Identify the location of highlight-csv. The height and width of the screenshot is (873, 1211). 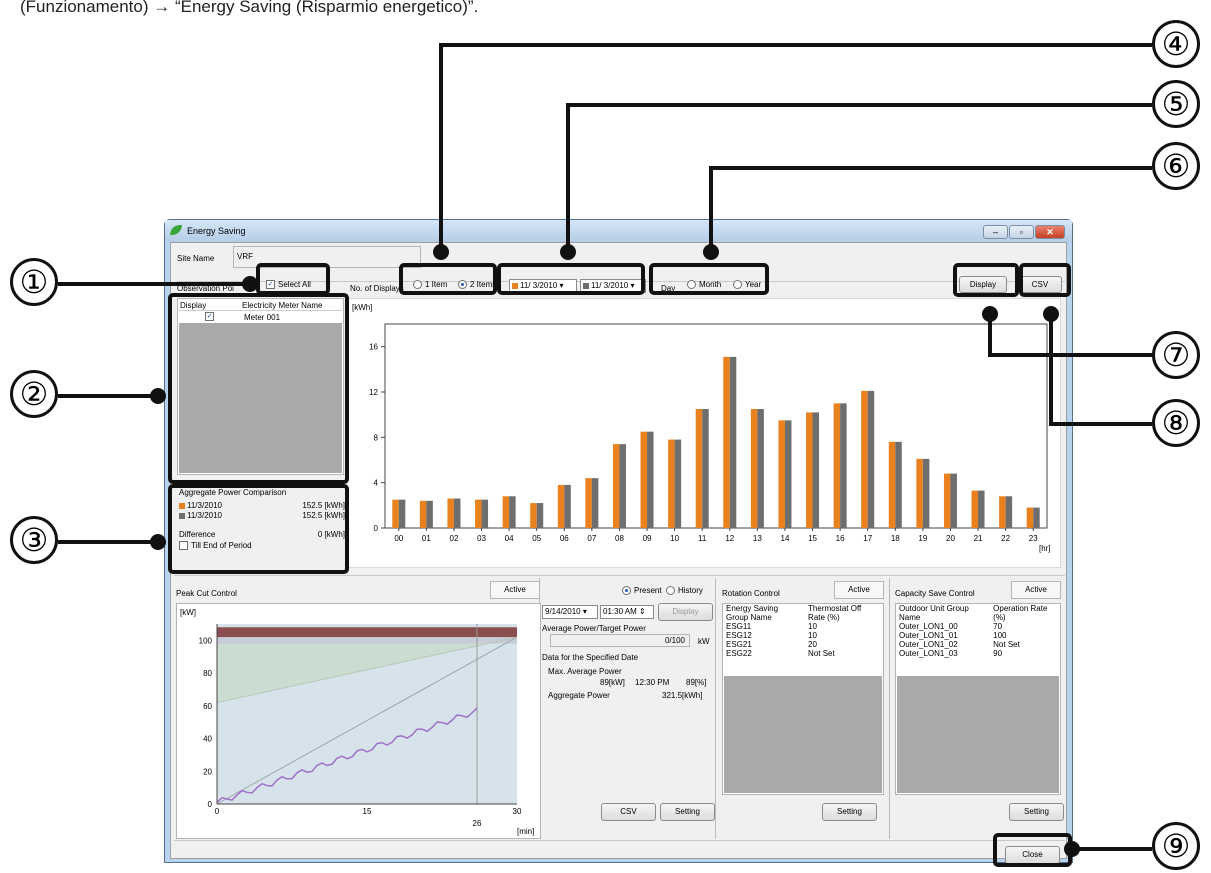
(1045, 280).